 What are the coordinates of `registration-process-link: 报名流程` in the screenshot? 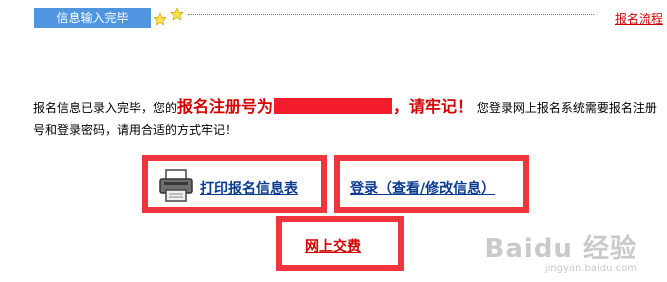 It's located at (639, 18).